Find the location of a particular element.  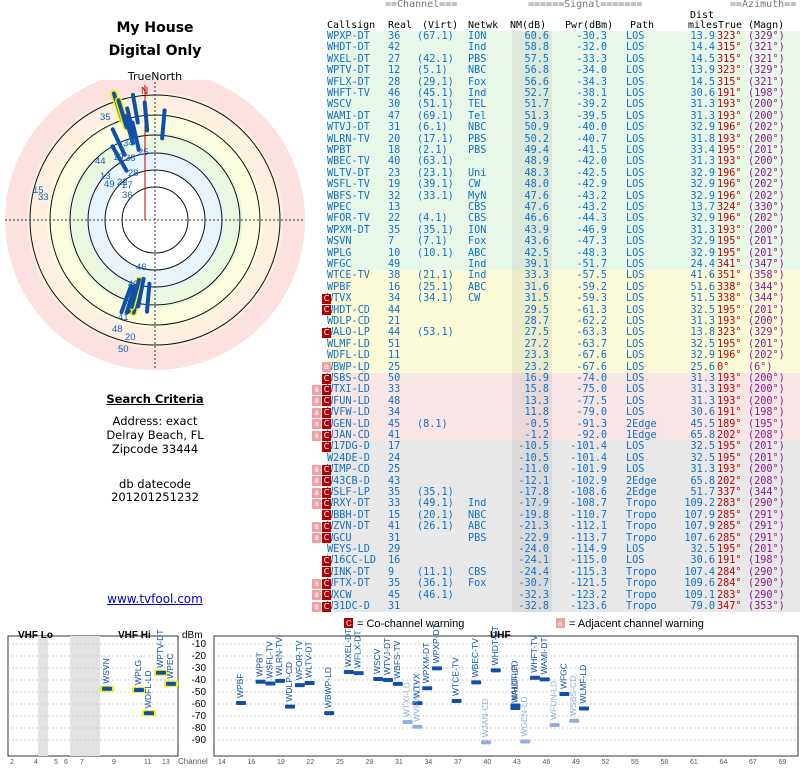

cell-pwr: -108.6 is located at coordinates (588, 492).